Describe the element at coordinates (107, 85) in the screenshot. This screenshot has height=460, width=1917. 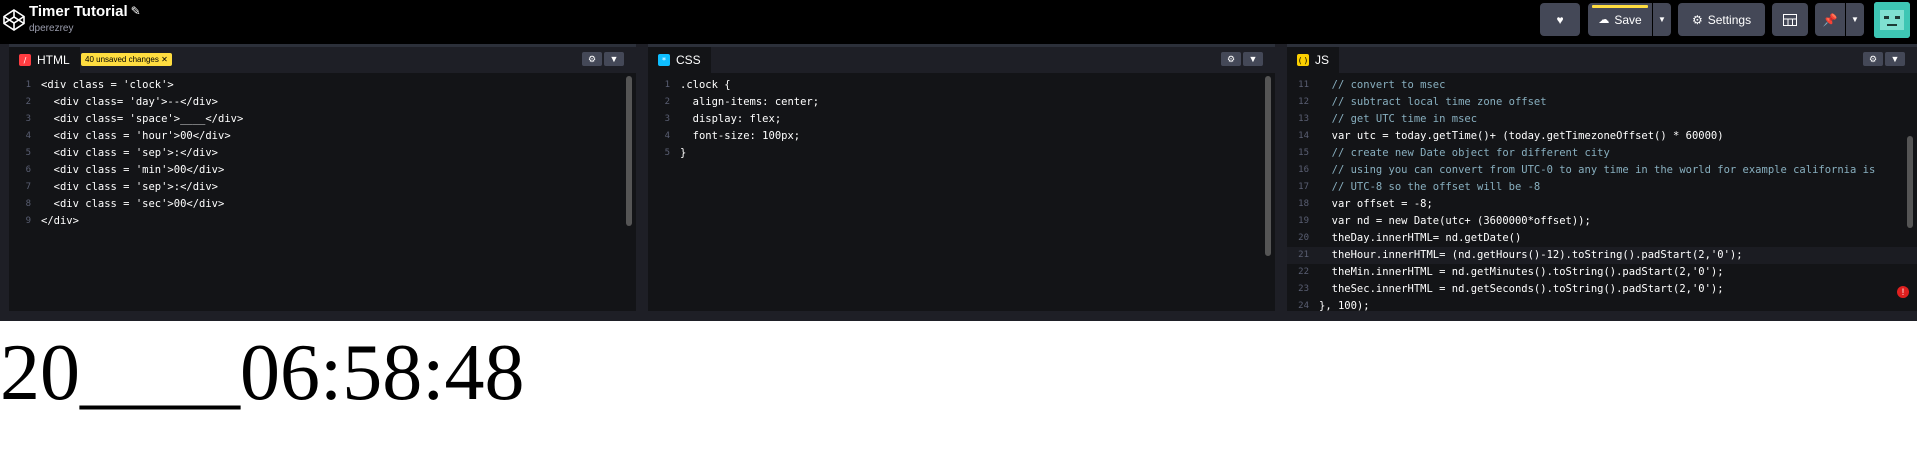
I see `code-text: <div class = 'clock'>` at that location.